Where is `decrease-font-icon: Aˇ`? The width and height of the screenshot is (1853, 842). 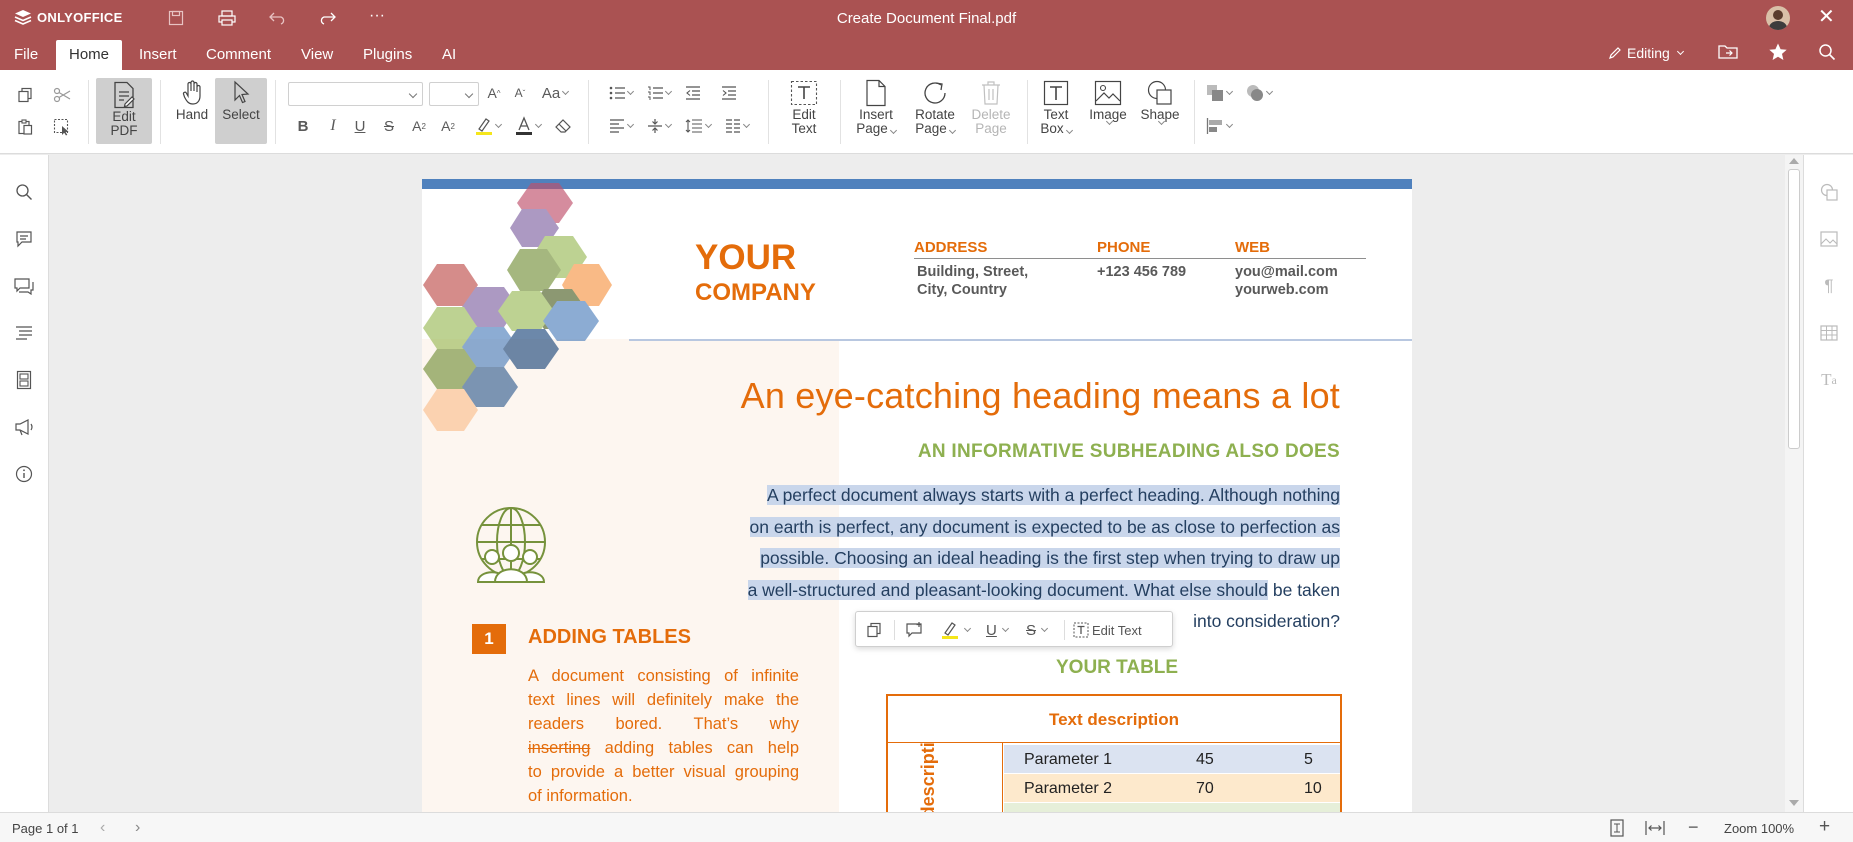 decrease-font-icon: Aˇ is located at coordinates (520, 93).